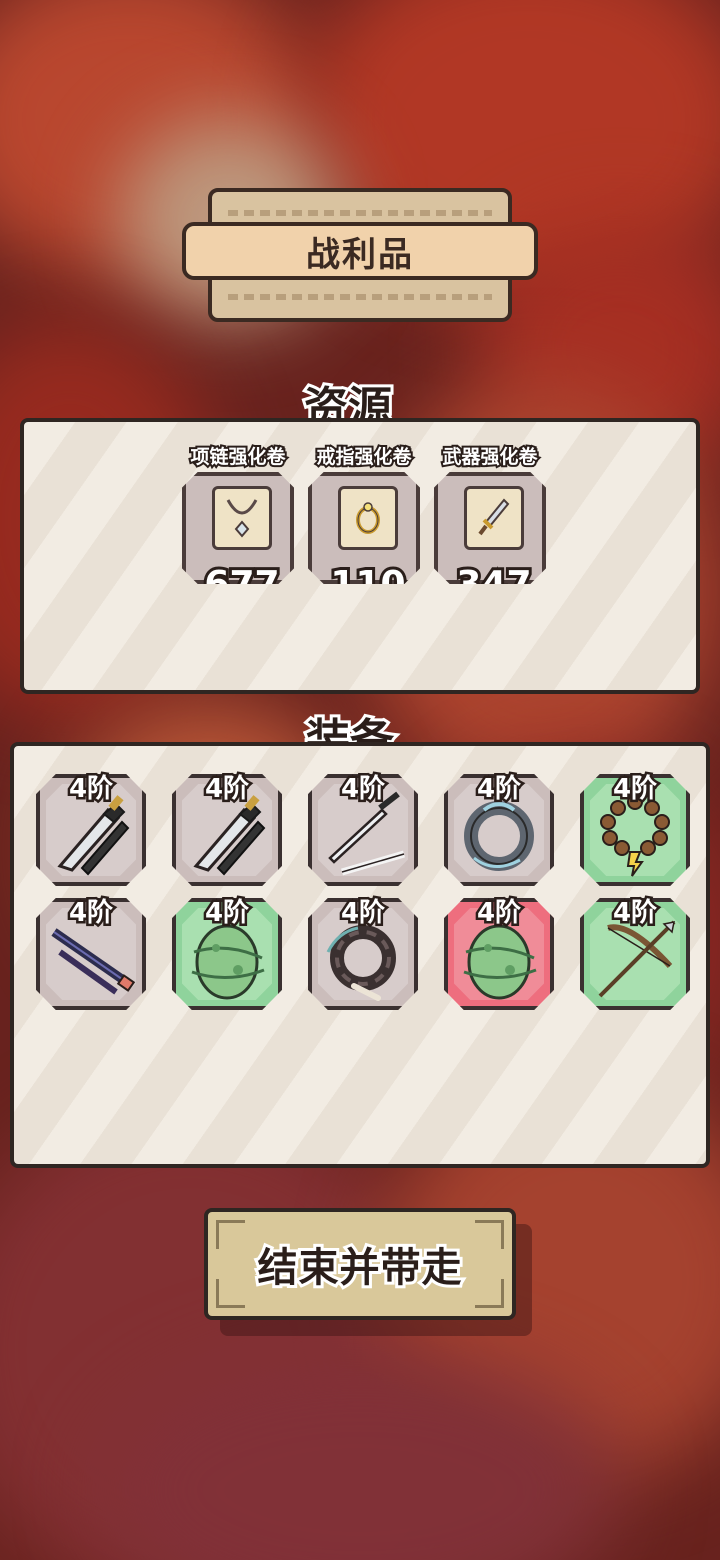 Image resolution: width=720 pixels, height=1560 pixels. Describe the element at coordinates (367, 583) in the screenshot. I see `resource-count: 110` at that location.